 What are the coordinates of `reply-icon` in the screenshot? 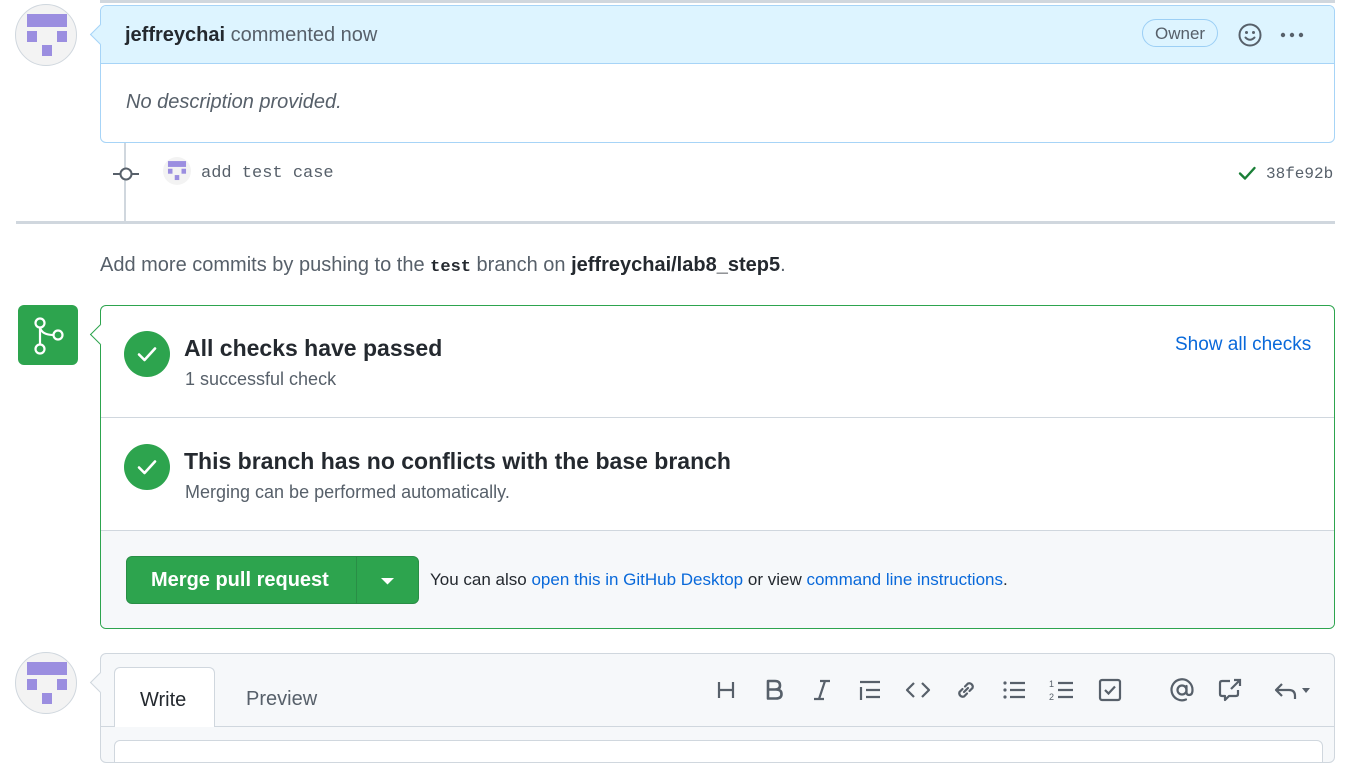 It's located at (1292, 691).